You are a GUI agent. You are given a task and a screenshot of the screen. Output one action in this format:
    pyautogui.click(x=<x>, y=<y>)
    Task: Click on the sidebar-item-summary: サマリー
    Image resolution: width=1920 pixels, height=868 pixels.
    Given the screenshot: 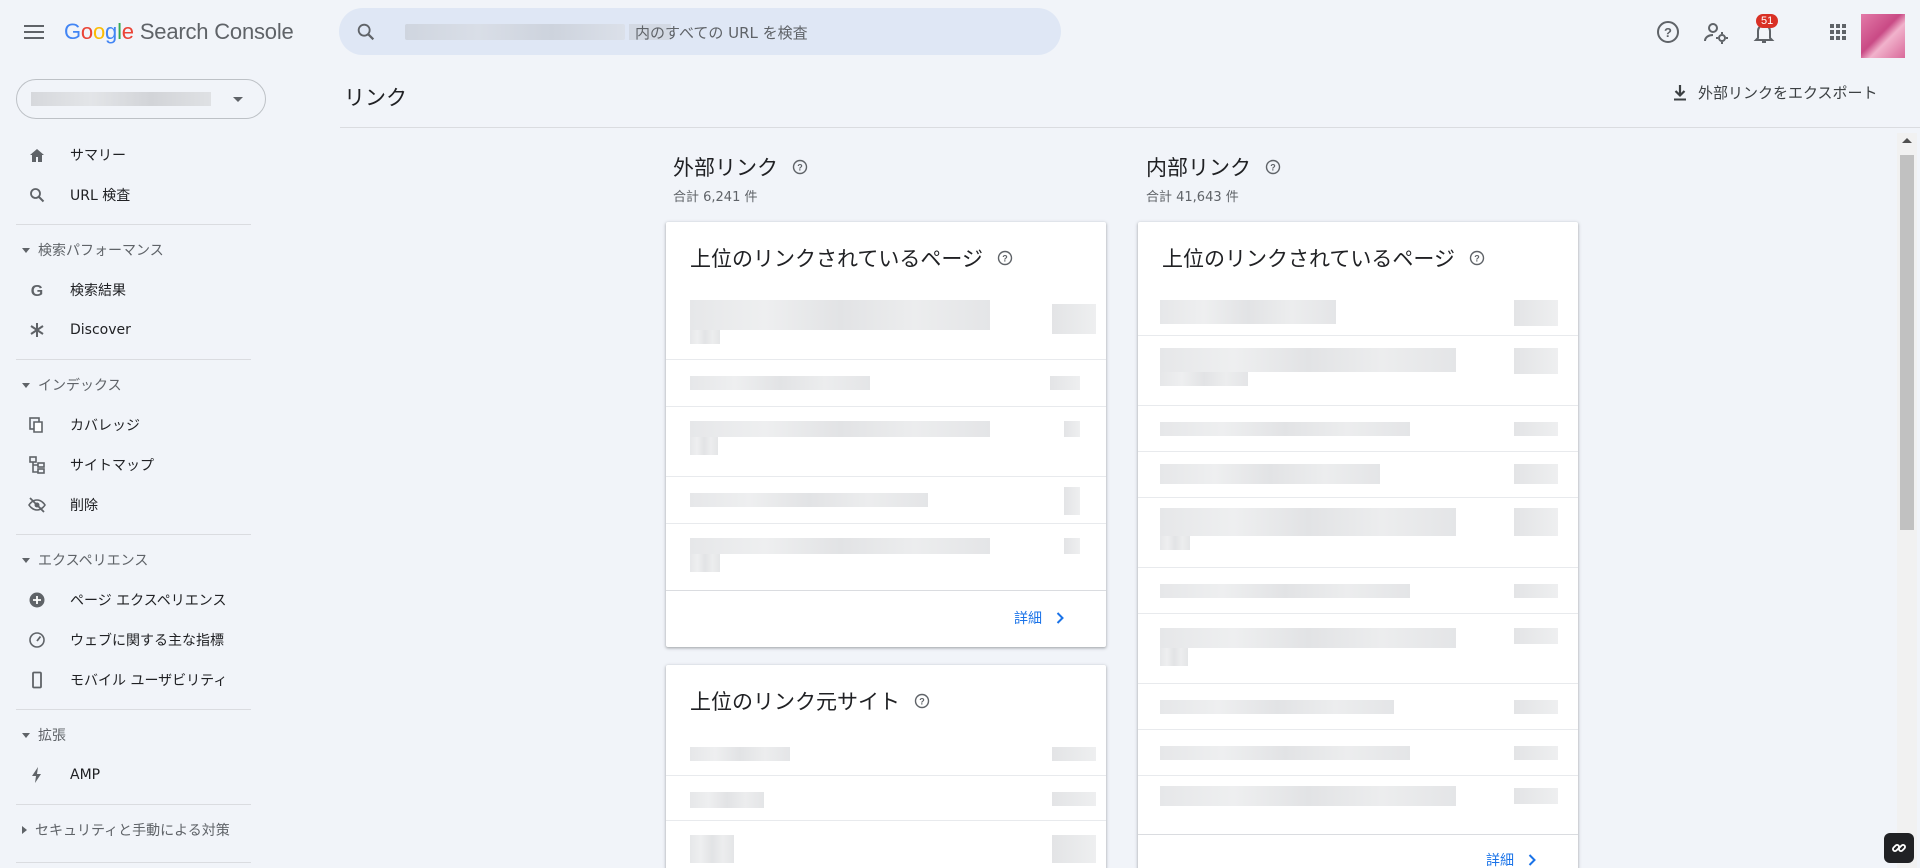 What is the action you would take?
    pyautogui.click(x=136, y=155)
    